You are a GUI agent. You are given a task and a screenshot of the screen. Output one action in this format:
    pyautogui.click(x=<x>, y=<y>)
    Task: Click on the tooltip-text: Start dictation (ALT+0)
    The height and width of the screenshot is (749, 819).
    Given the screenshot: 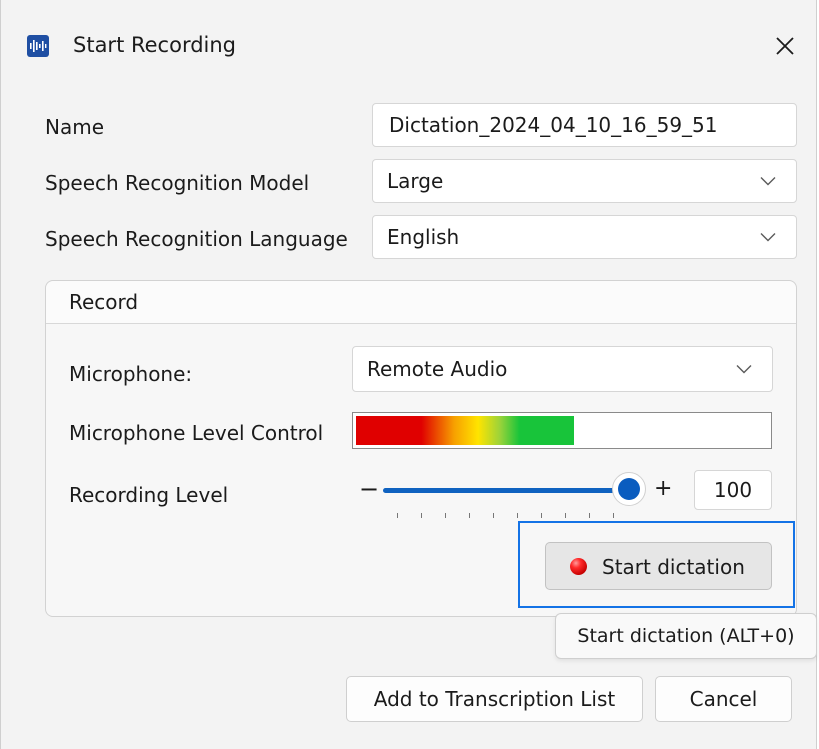 What is the action you would take?
    pyautogui.click(x=686, y=636)
    